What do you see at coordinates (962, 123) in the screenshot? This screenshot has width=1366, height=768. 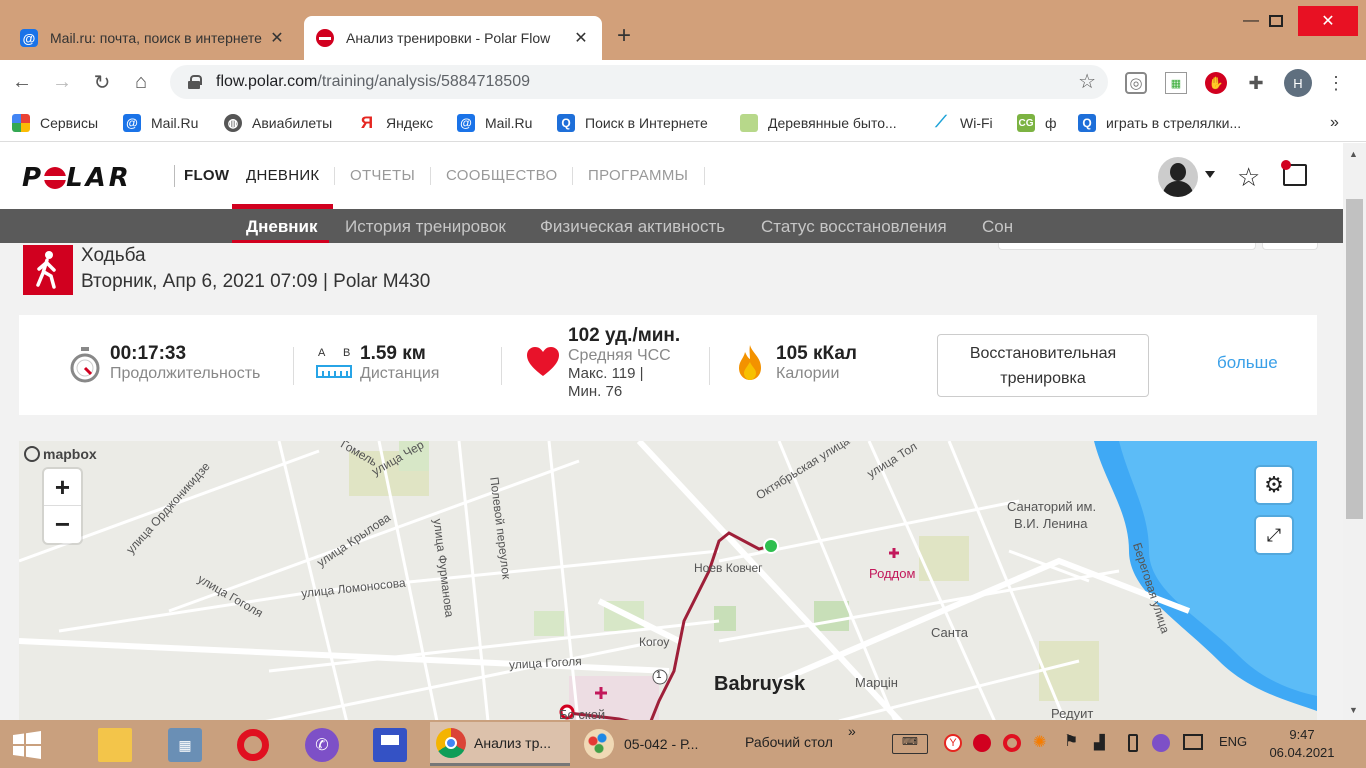 I see `bookmark-wifi: ⟋ Wi-Fi` at bounding box center [962, 123].